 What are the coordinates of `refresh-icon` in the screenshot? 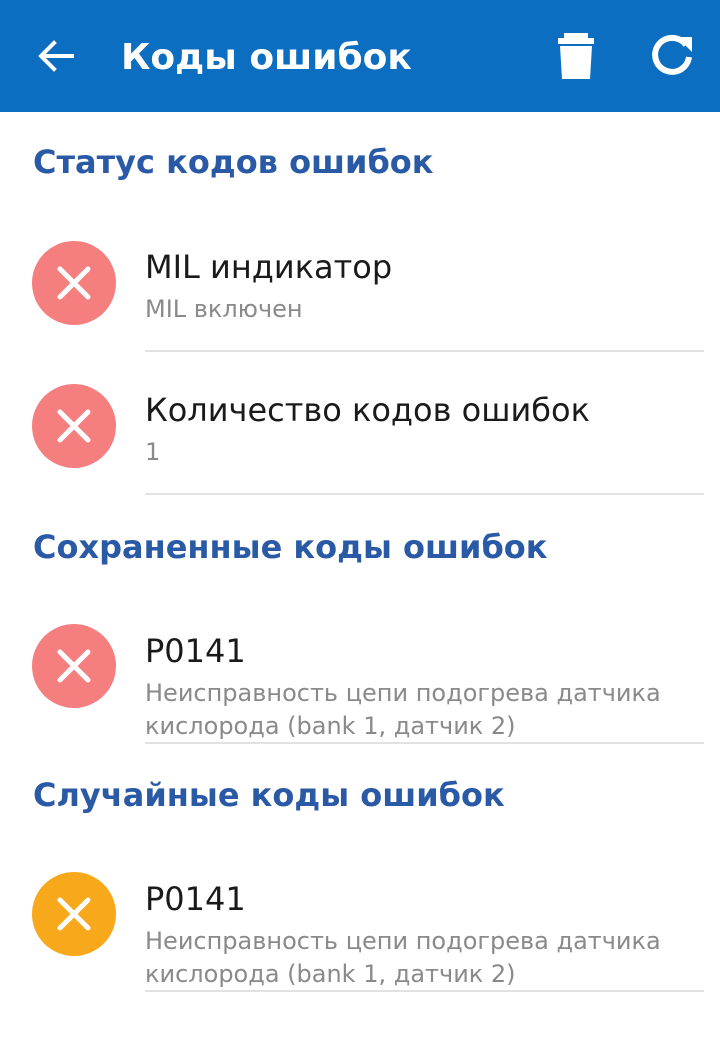 It's located at (672, 54).